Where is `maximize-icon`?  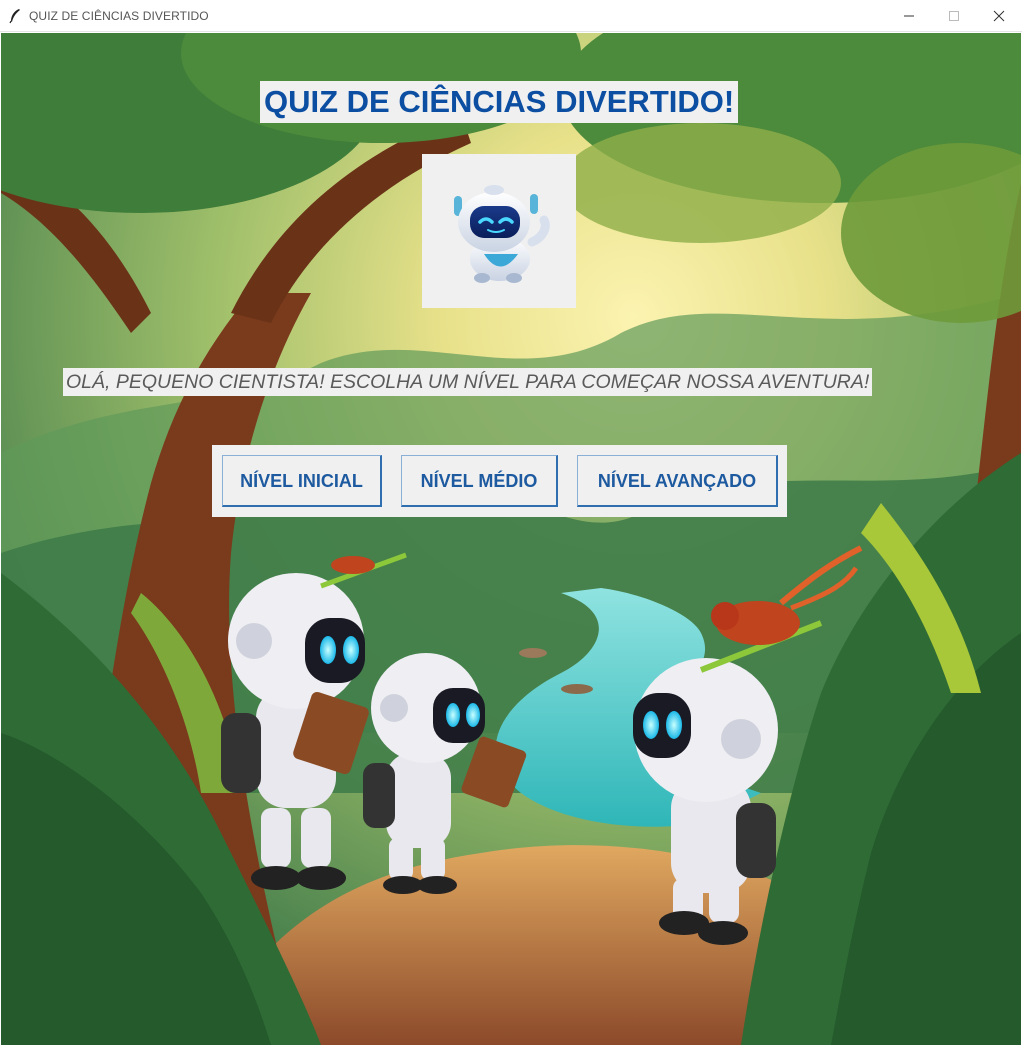 maximize-icon is located at coordinates (954, 15).